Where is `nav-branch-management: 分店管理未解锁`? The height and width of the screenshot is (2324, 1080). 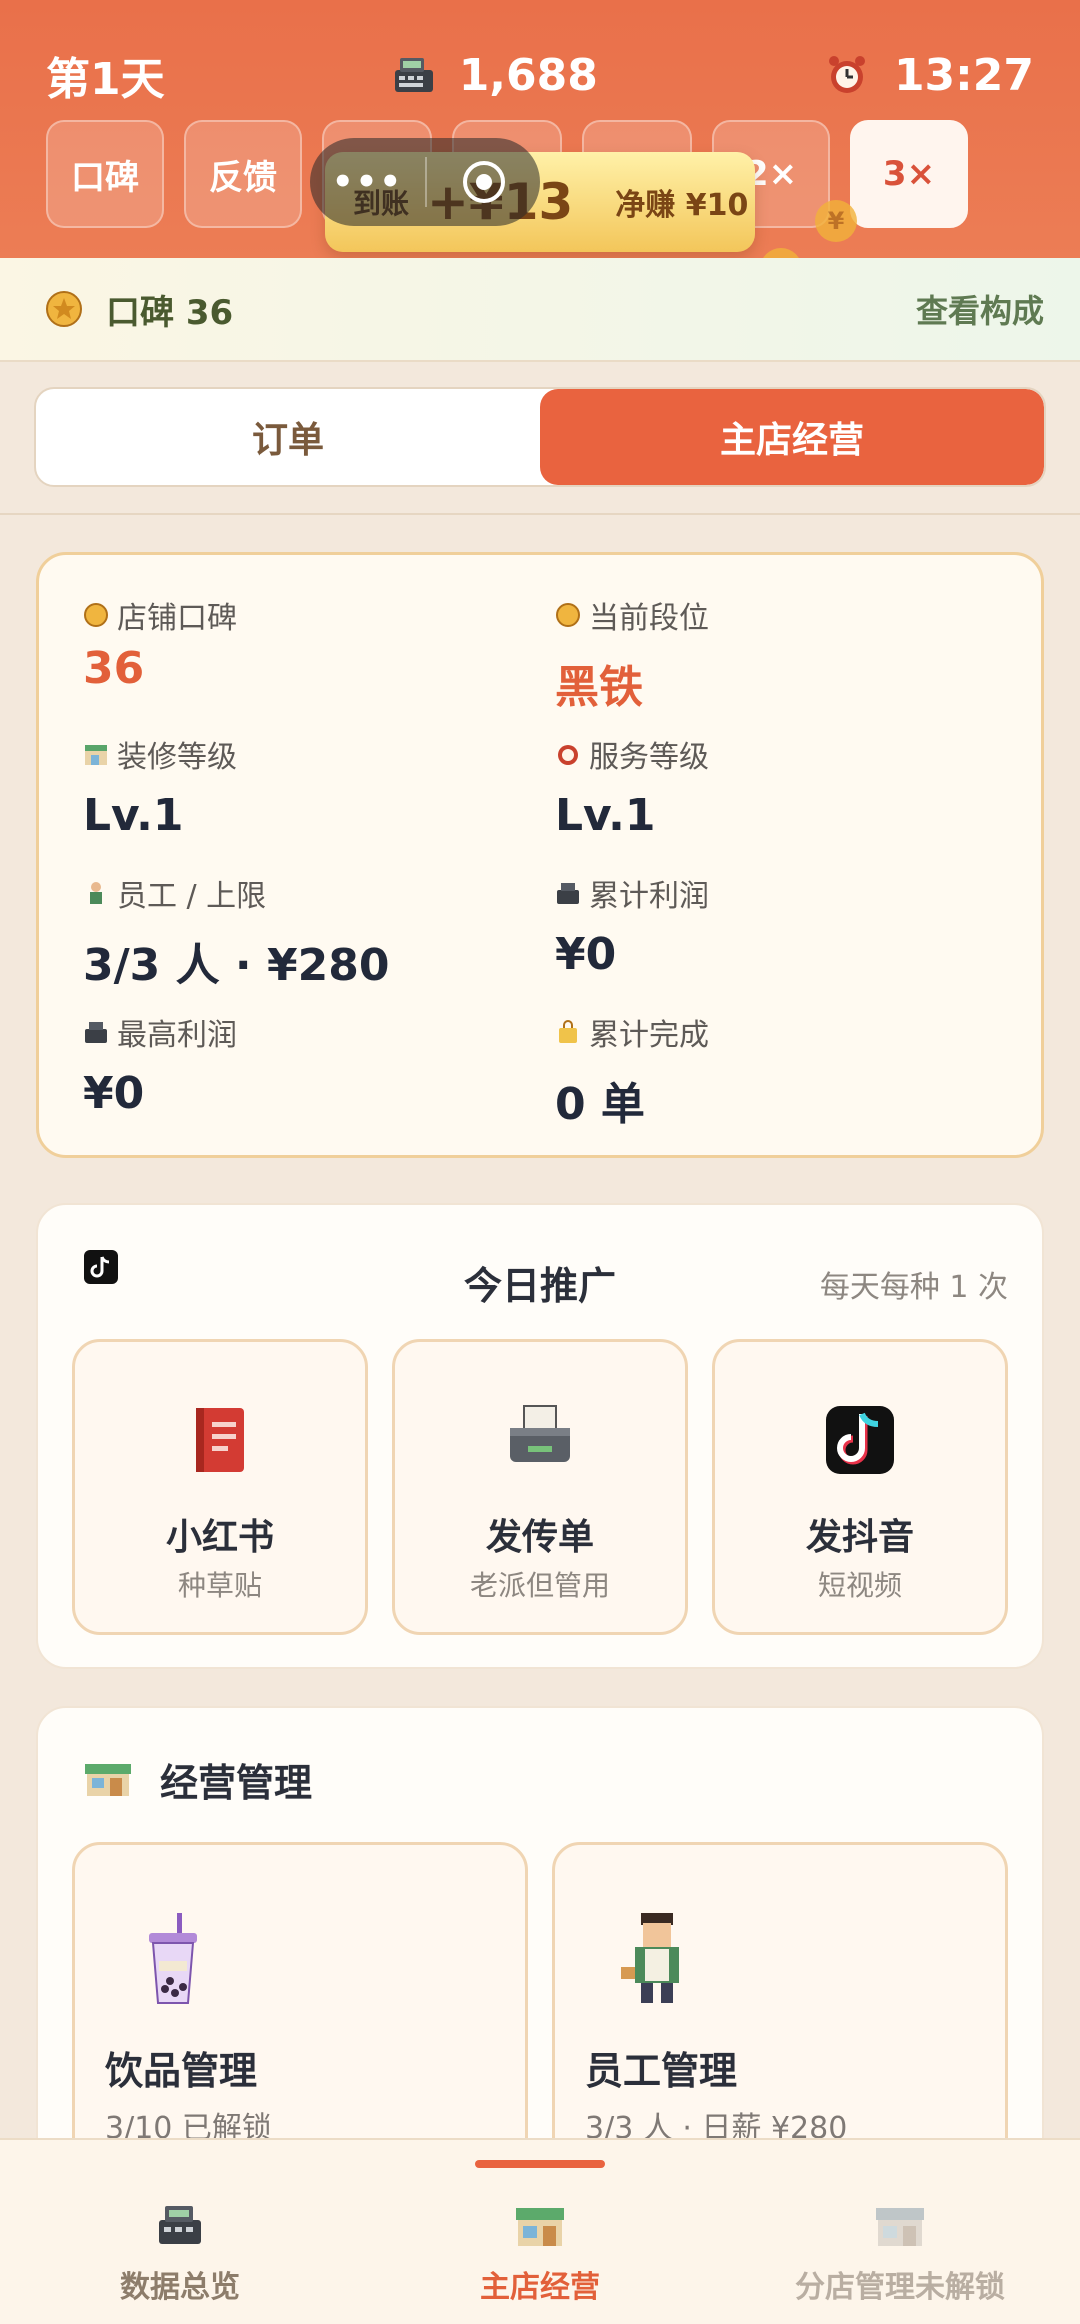 nav-branch-management: 分店管理未解锁 is located at coordinates (900, 2232).